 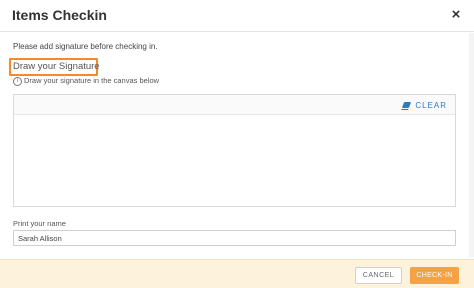 What do you see at coordinates (456, 15) in the screenshot?
I see `close-icon: ×` at bounding box center [456, 15].